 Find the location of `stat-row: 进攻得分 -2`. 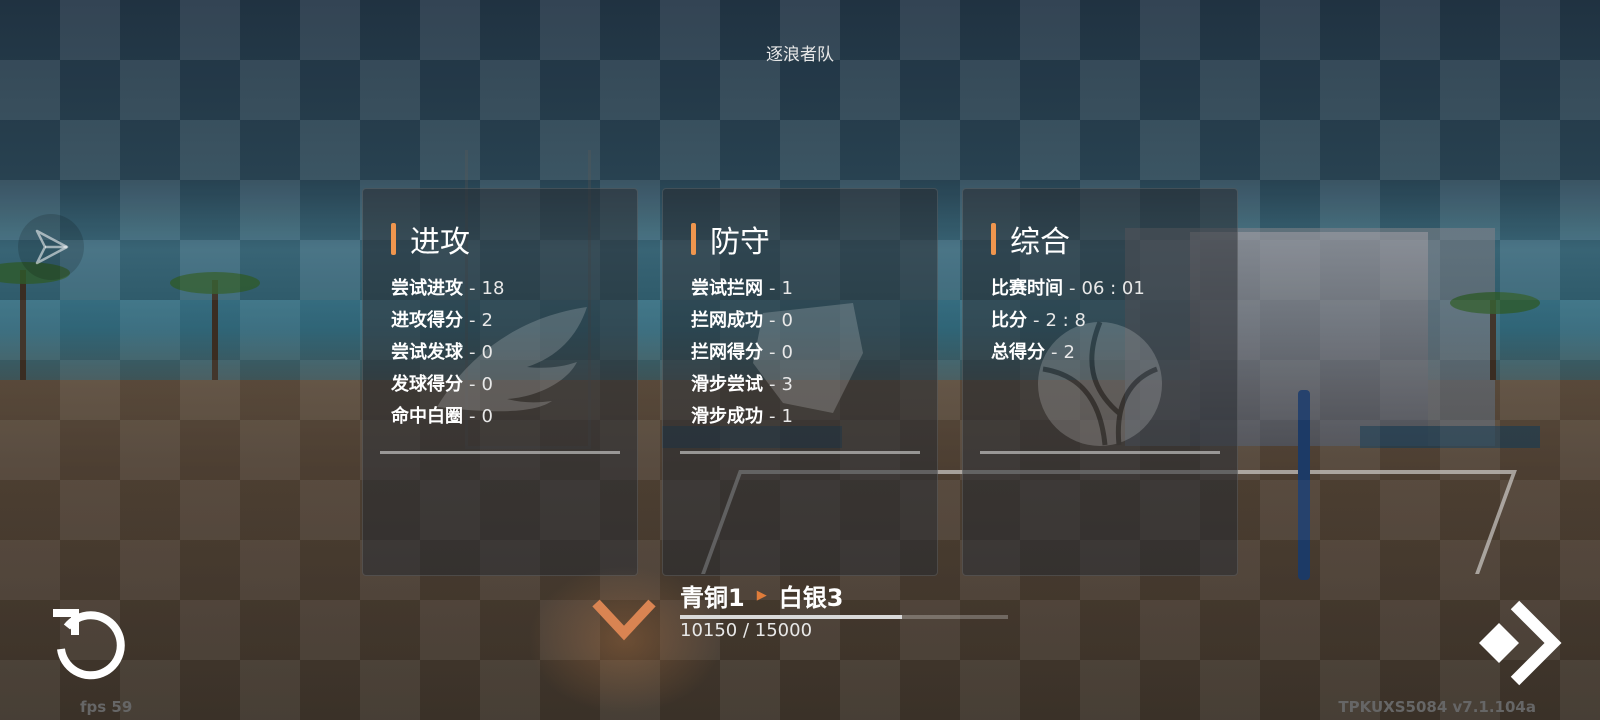

stat-row: 进攻得分 -2 is located at coordinates (447, 321).